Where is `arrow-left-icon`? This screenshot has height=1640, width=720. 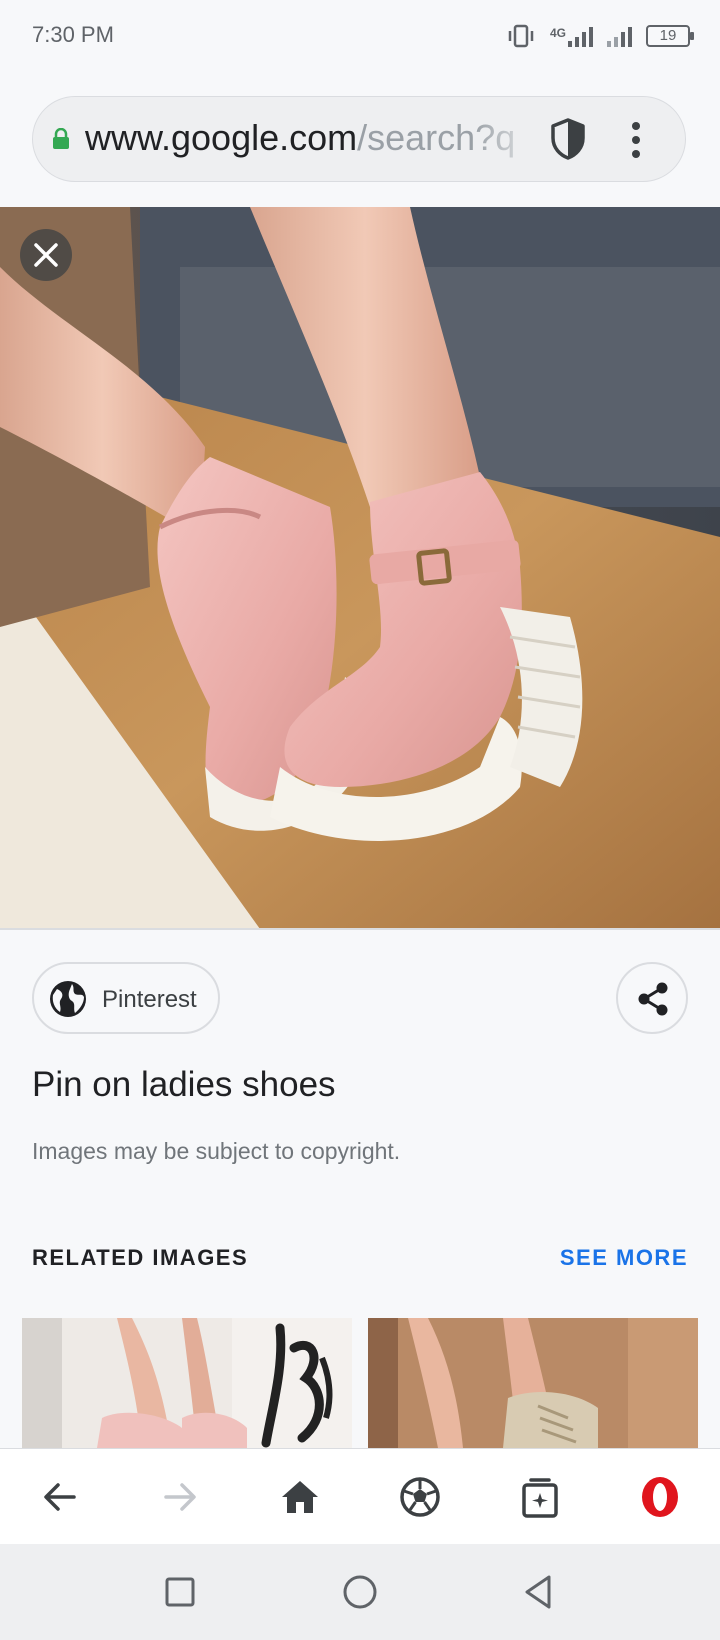
arrow-left-icon is located at coordinates (60, 1497).